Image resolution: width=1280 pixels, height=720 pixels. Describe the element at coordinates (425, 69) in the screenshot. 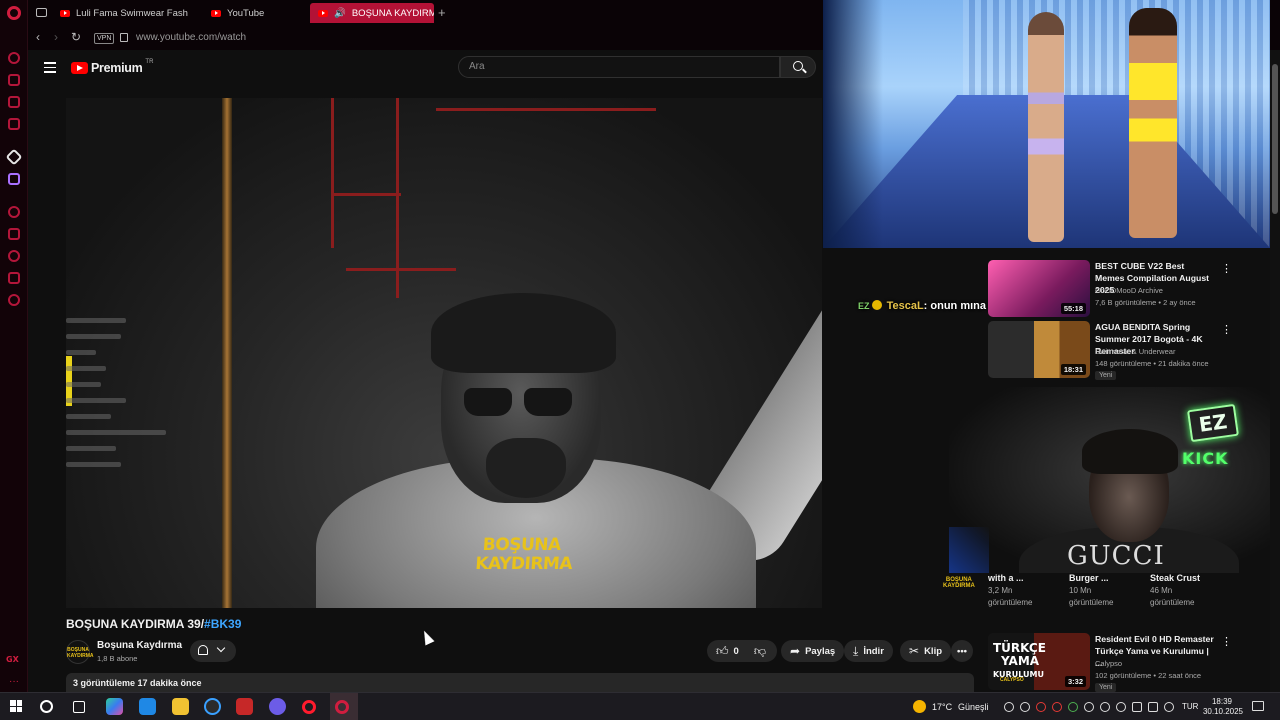

I see `youtube-header: Premium TR Ara` at that location.